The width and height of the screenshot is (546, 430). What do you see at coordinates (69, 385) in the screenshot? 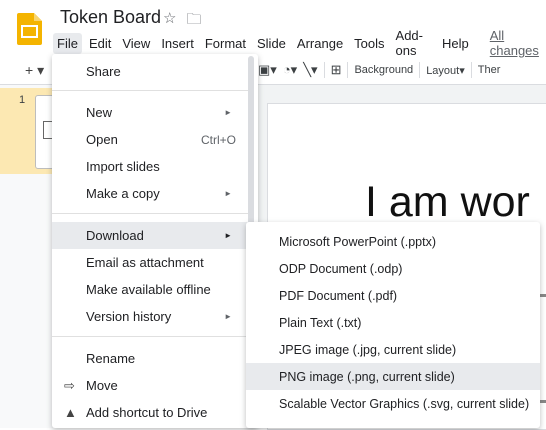
I see `move-folder-icon: ⇨` at bounding box center [69, 385].